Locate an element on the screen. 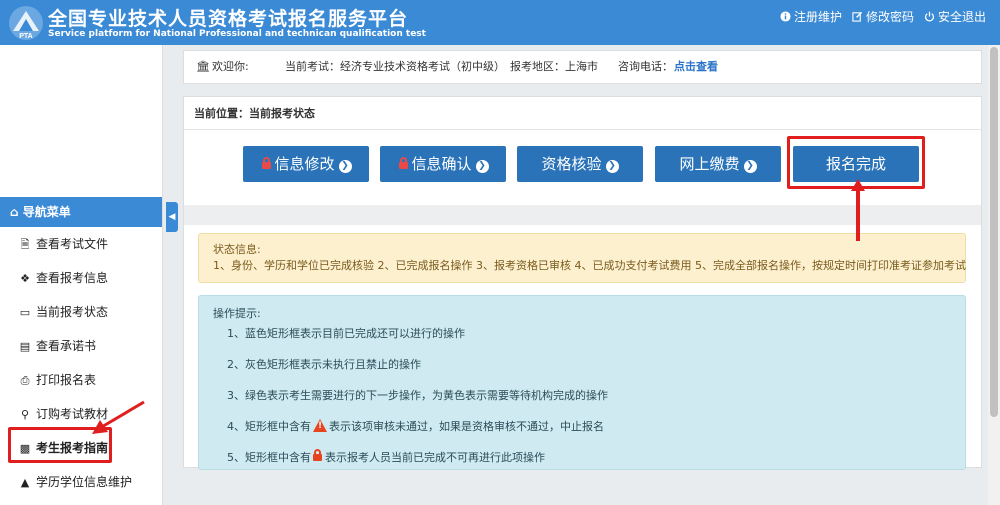  step-label: 信息确认 is located at coordinates (441, 164).